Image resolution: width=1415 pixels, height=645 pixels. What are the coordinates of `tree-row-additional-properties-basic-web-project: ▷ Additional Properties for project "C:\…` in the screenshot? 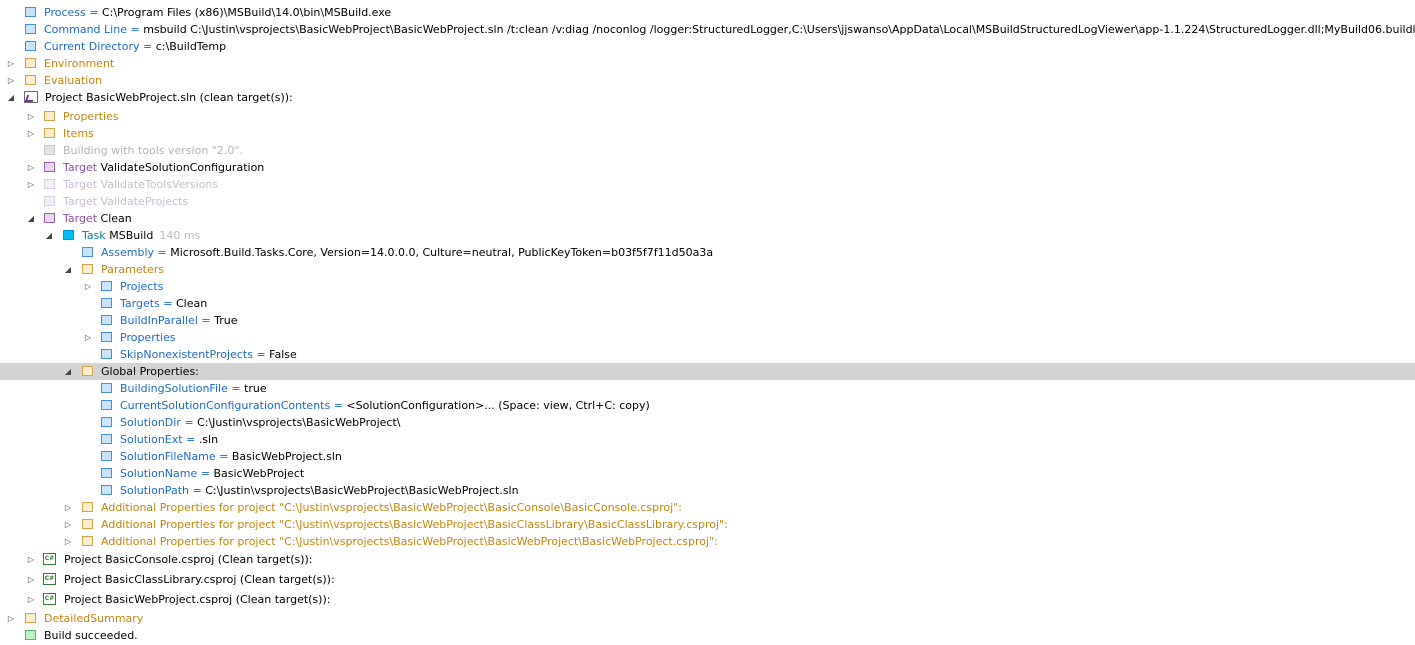 It's located at (707, 541).